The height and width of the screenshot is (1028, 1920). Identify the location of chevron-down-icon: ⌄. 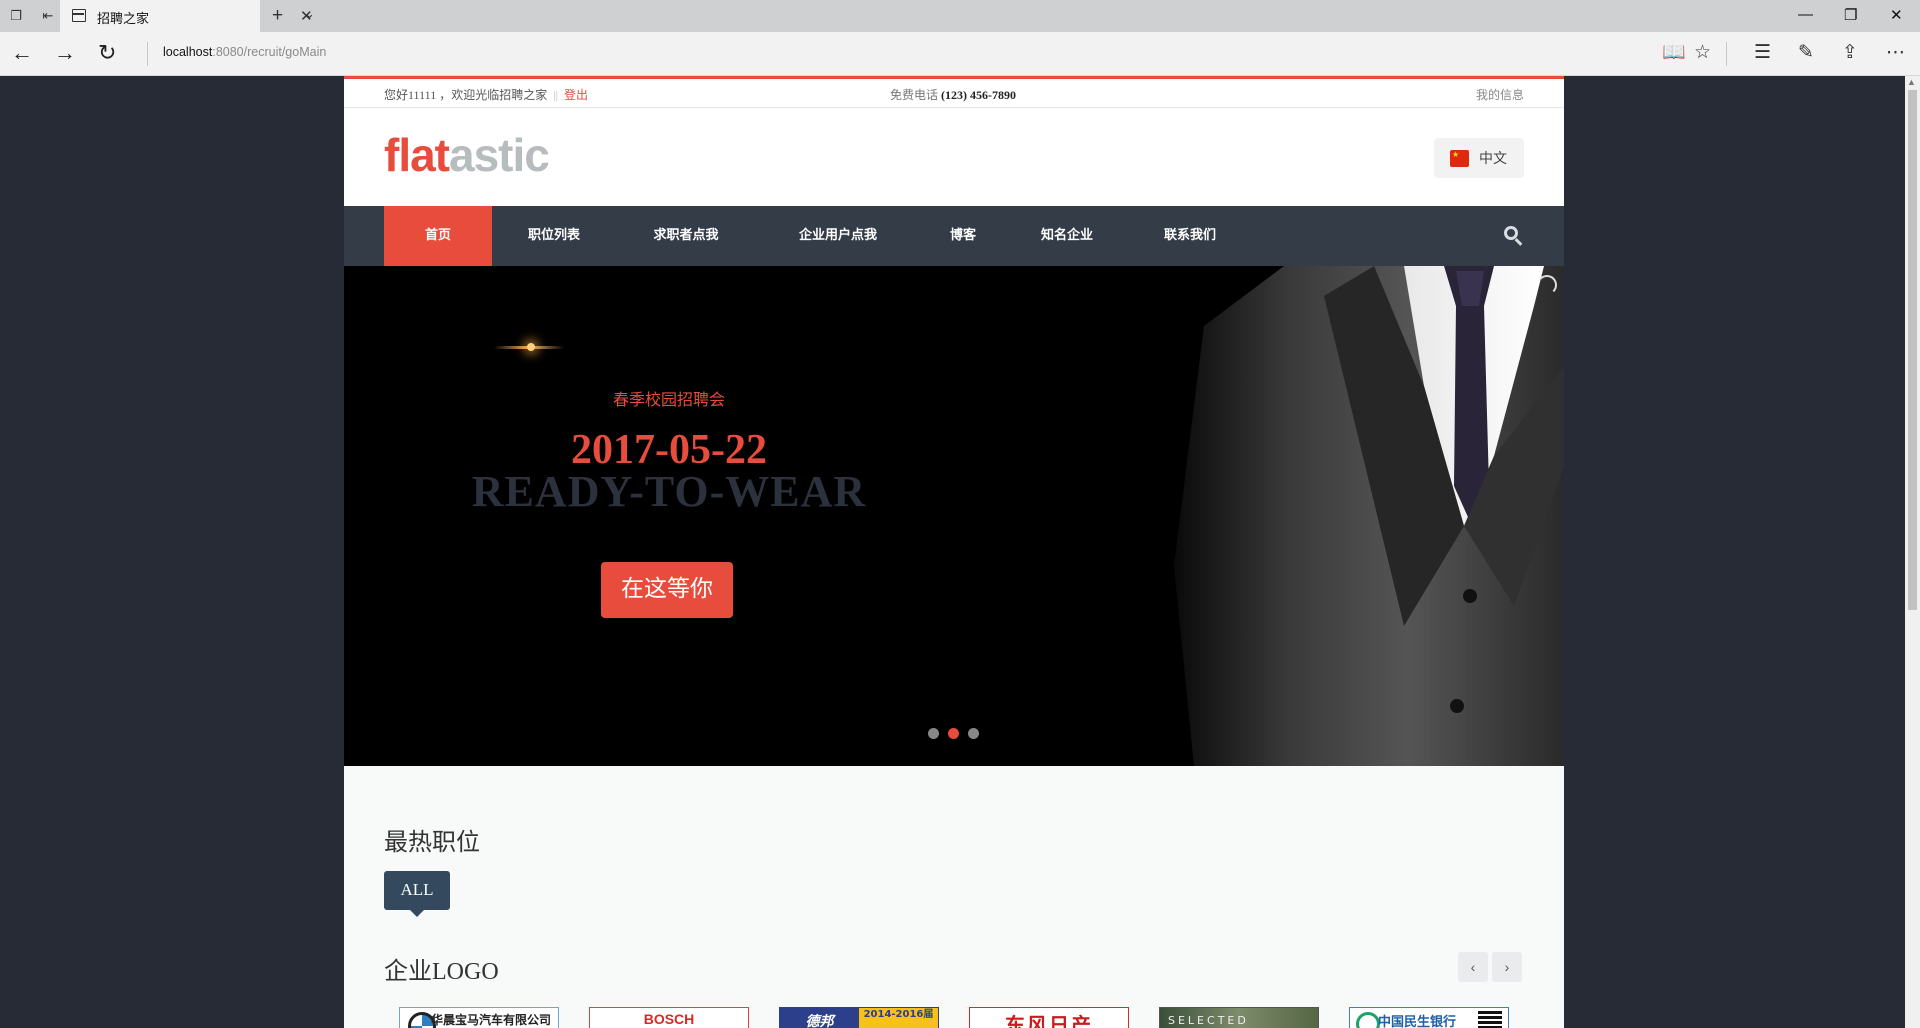
(309, 14).